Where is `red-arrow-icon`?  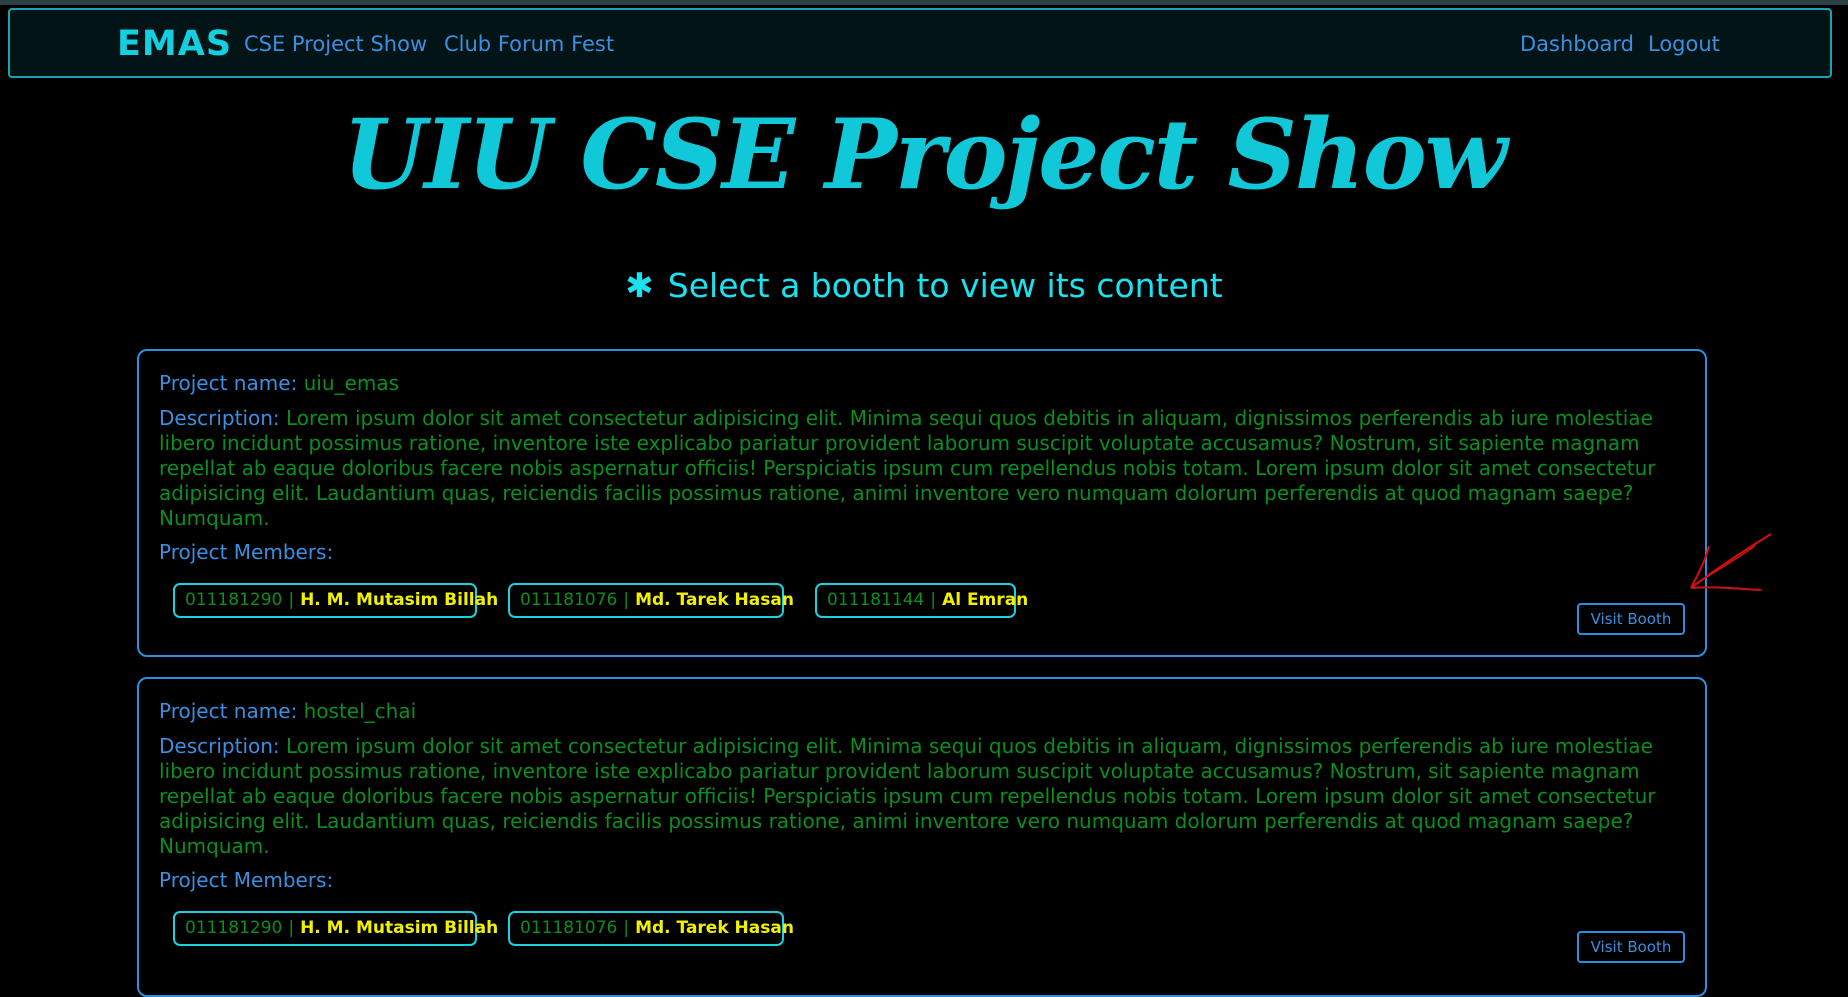 red-arrow-icon is located at coordinates (1731, 562).